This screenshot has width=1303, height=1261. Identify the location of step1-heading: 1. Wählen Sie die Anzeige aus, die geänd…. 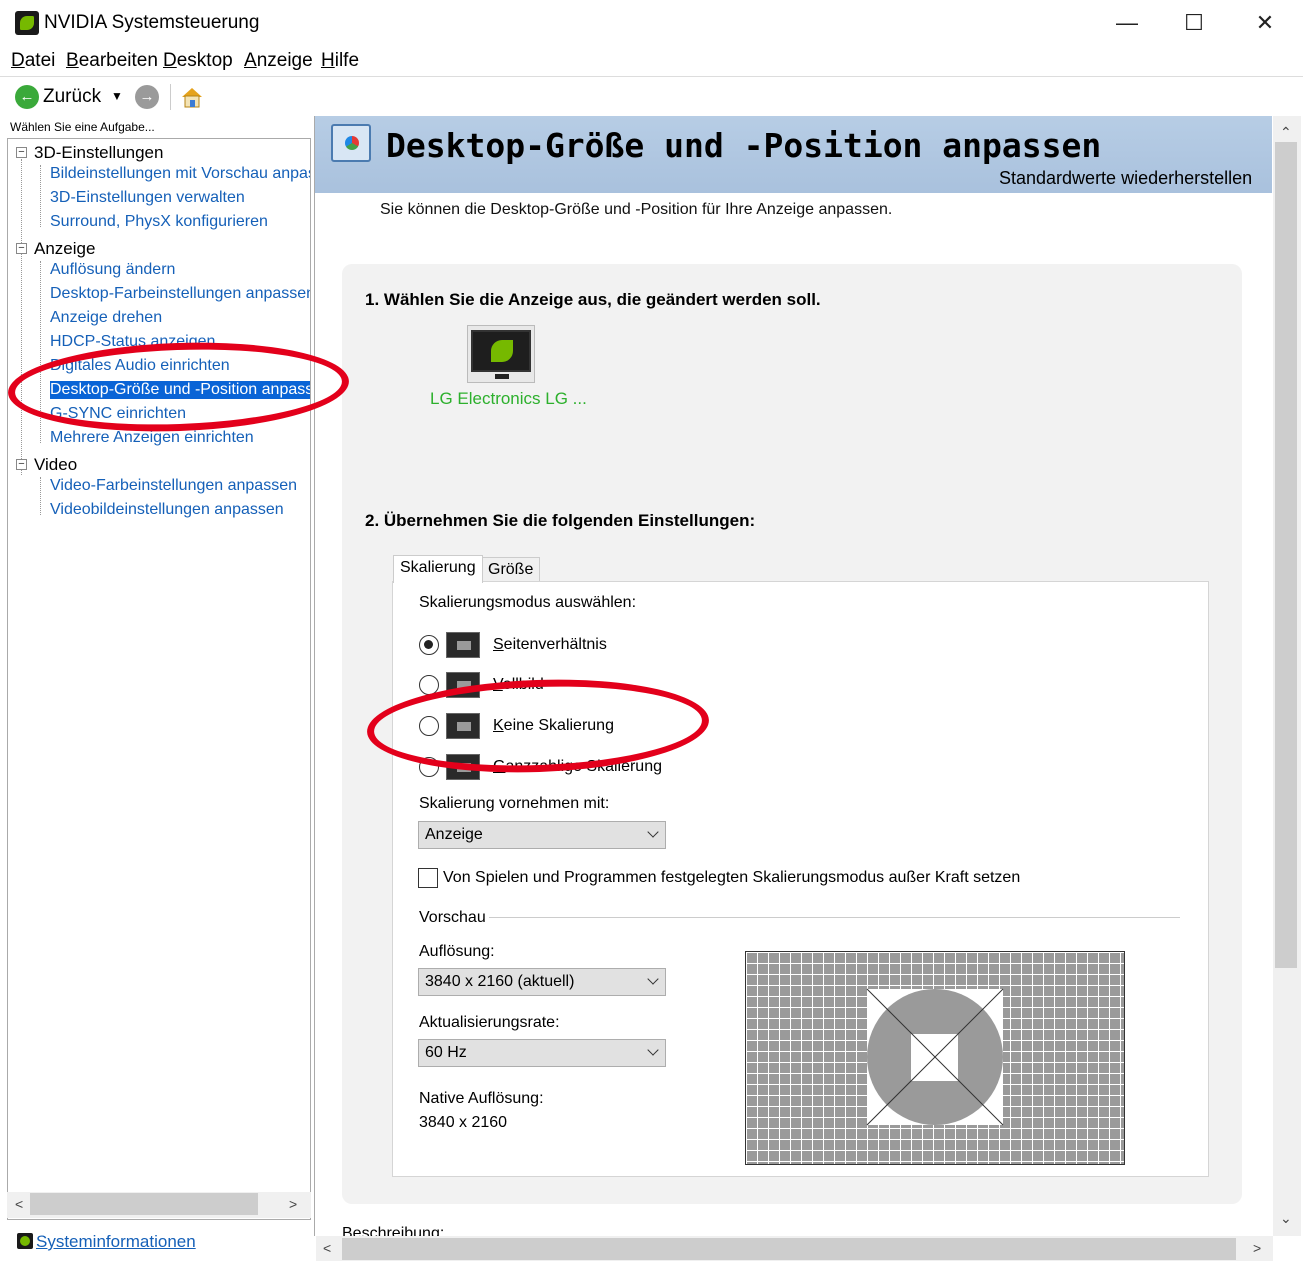
(593, 299).